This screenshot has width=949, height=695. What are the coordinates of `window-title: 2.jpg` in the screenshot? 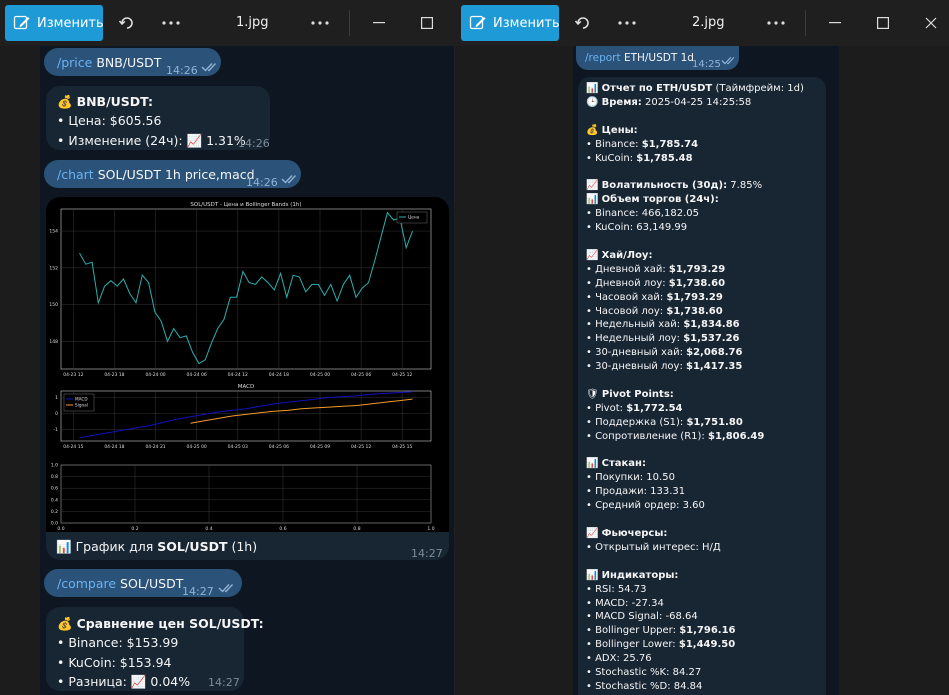 It's located at (708, 22).